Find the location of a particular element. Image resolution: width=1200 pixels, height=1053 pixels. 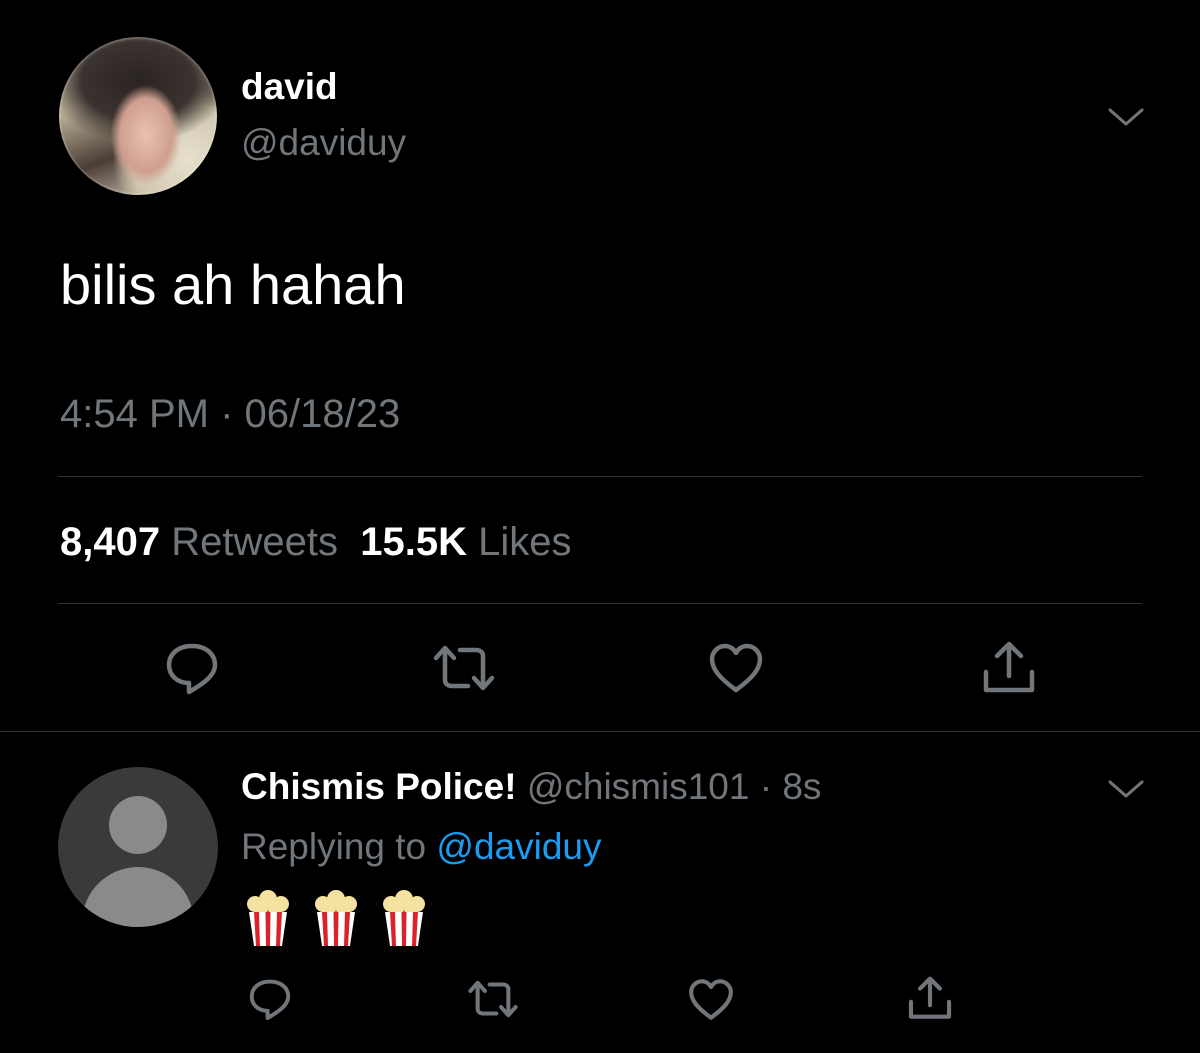

reply-content is located at coordinates (336, 919).